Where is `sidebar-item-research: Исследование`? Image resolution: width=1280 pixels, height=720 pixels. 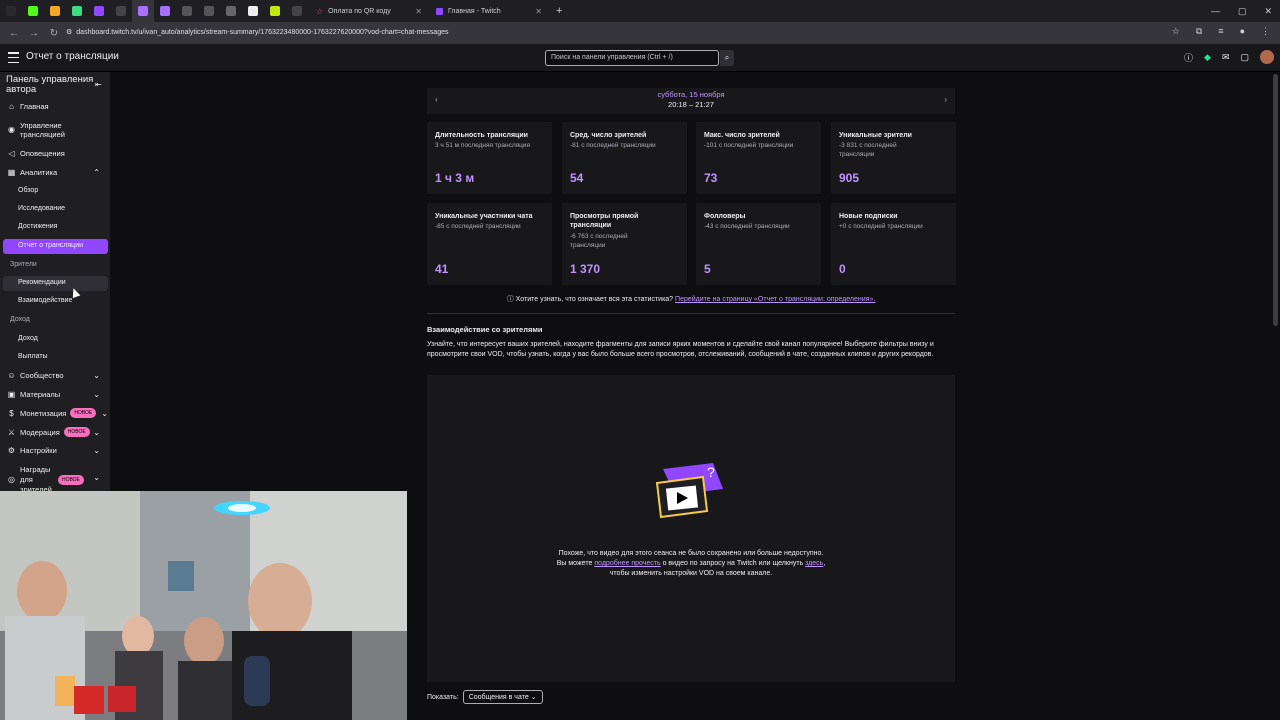
sidebar-item-research: Исследование is located at coordinates (41, 208).